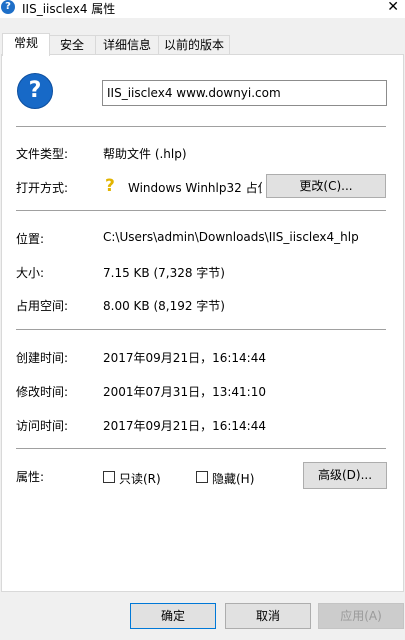  What do you see at coordinates (145, 154) in the screenshot?
I see `file-type-value: 帮助文件 (.hlp)` at bounding box center [145, 154].